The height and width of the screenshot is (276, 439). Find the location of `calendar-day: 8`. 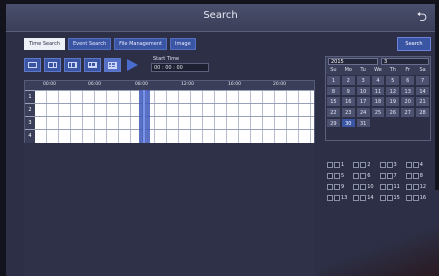

calendar-day: 8 is located at coordinates (333, 91).